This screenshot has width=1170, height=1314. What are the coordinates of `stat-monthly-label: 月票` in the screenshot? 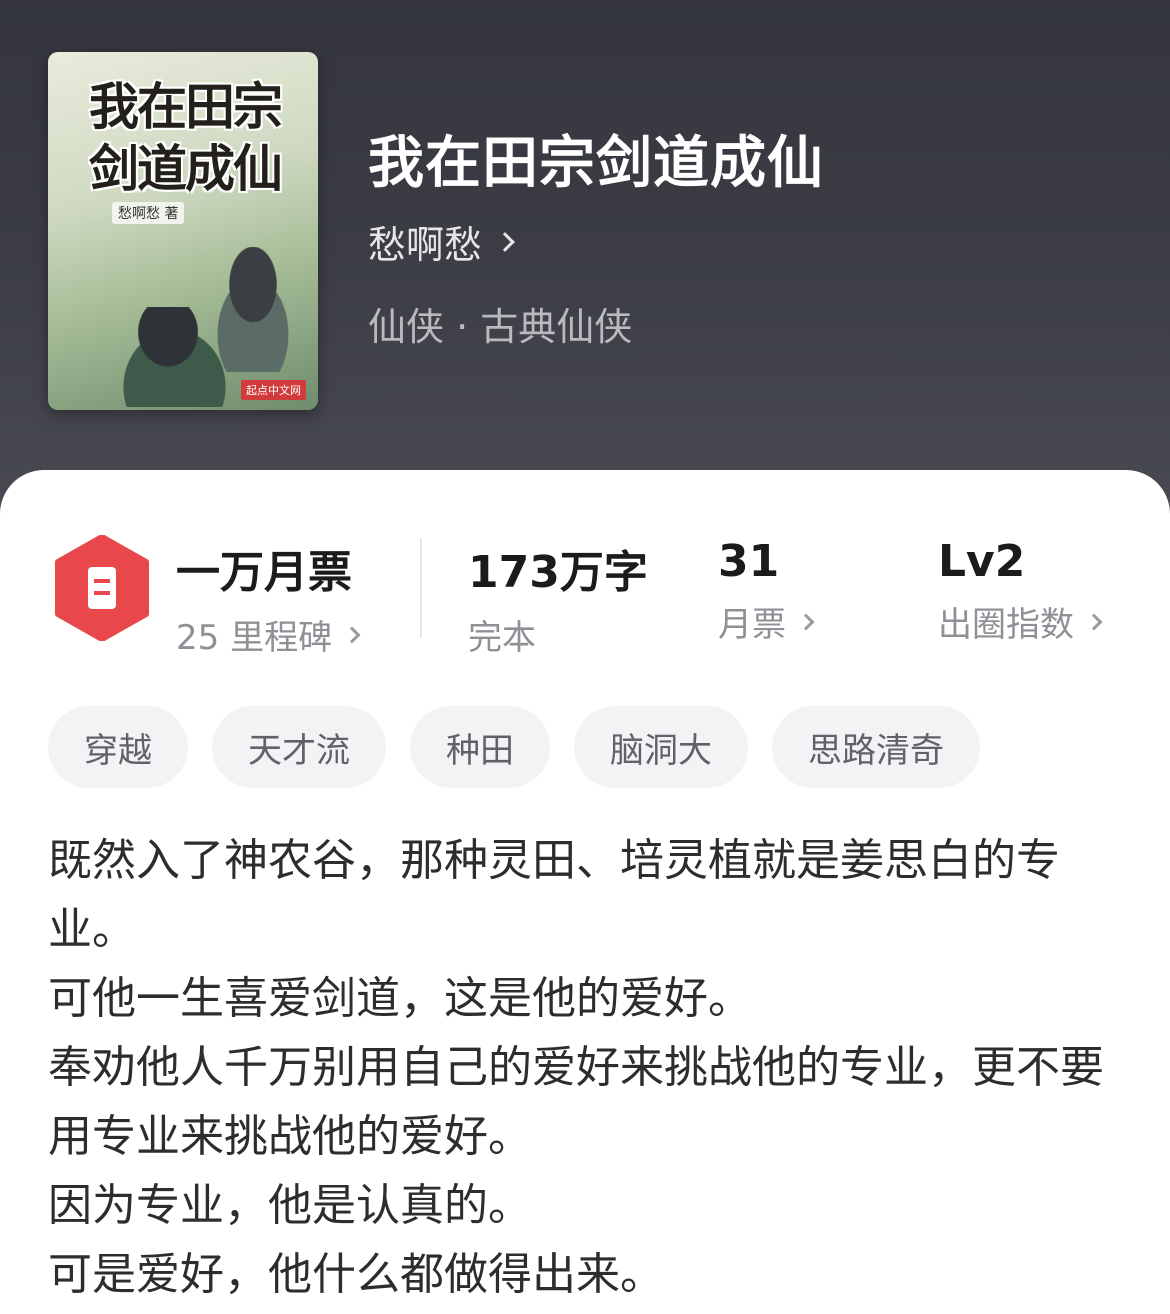 It's located at (752, 625).